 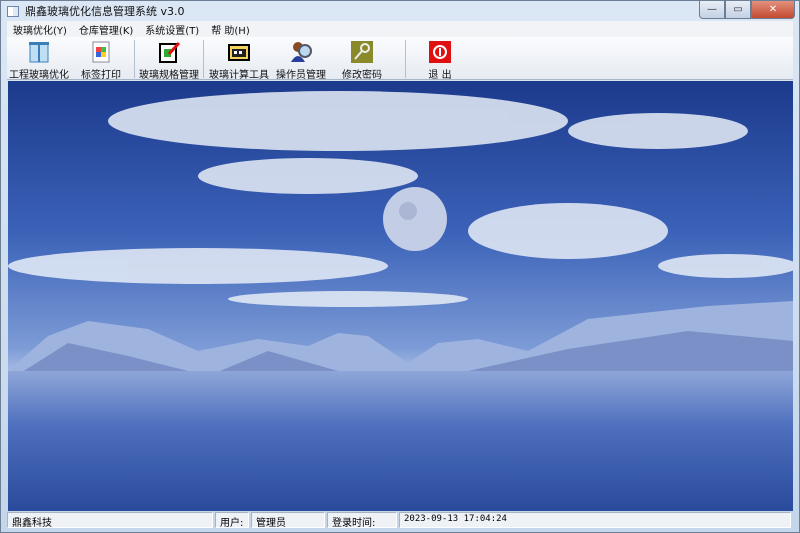 What do you see at coordinates (288, 520) in the screenshot?
I see `user-name: 管理员` at bounding box center [288, 520].